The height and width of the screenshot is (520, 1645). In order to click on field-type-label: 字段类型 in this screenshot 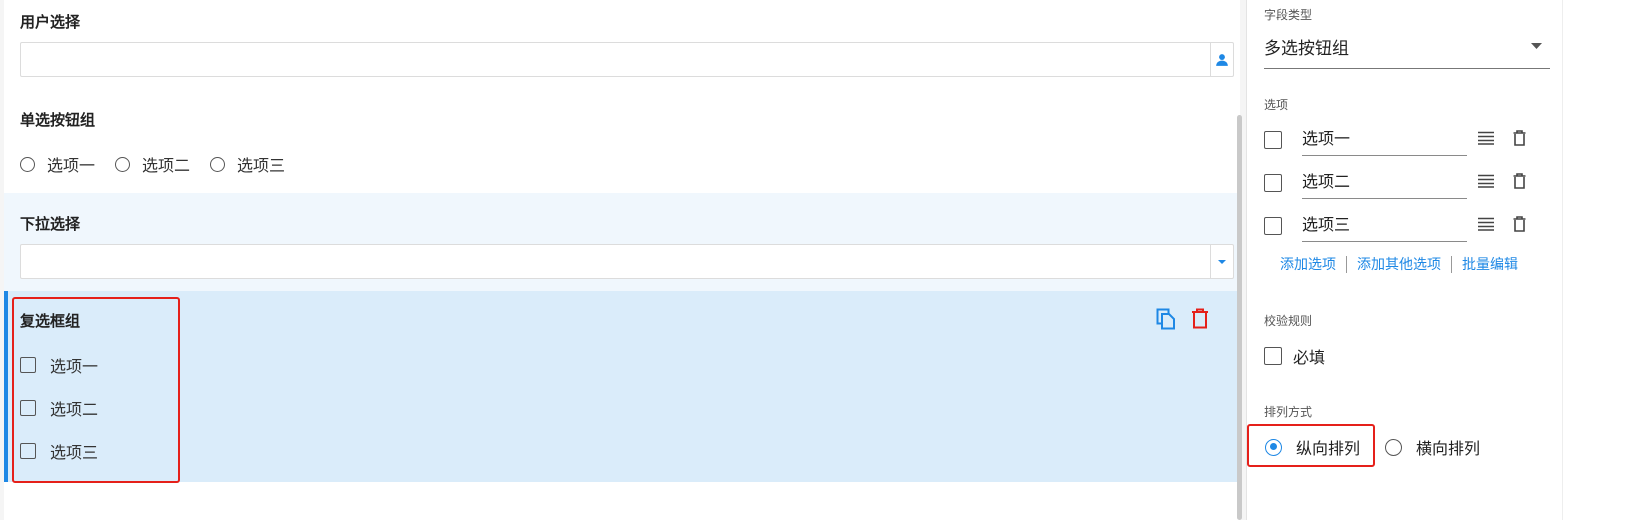, I will do `click(1288, 15)`.